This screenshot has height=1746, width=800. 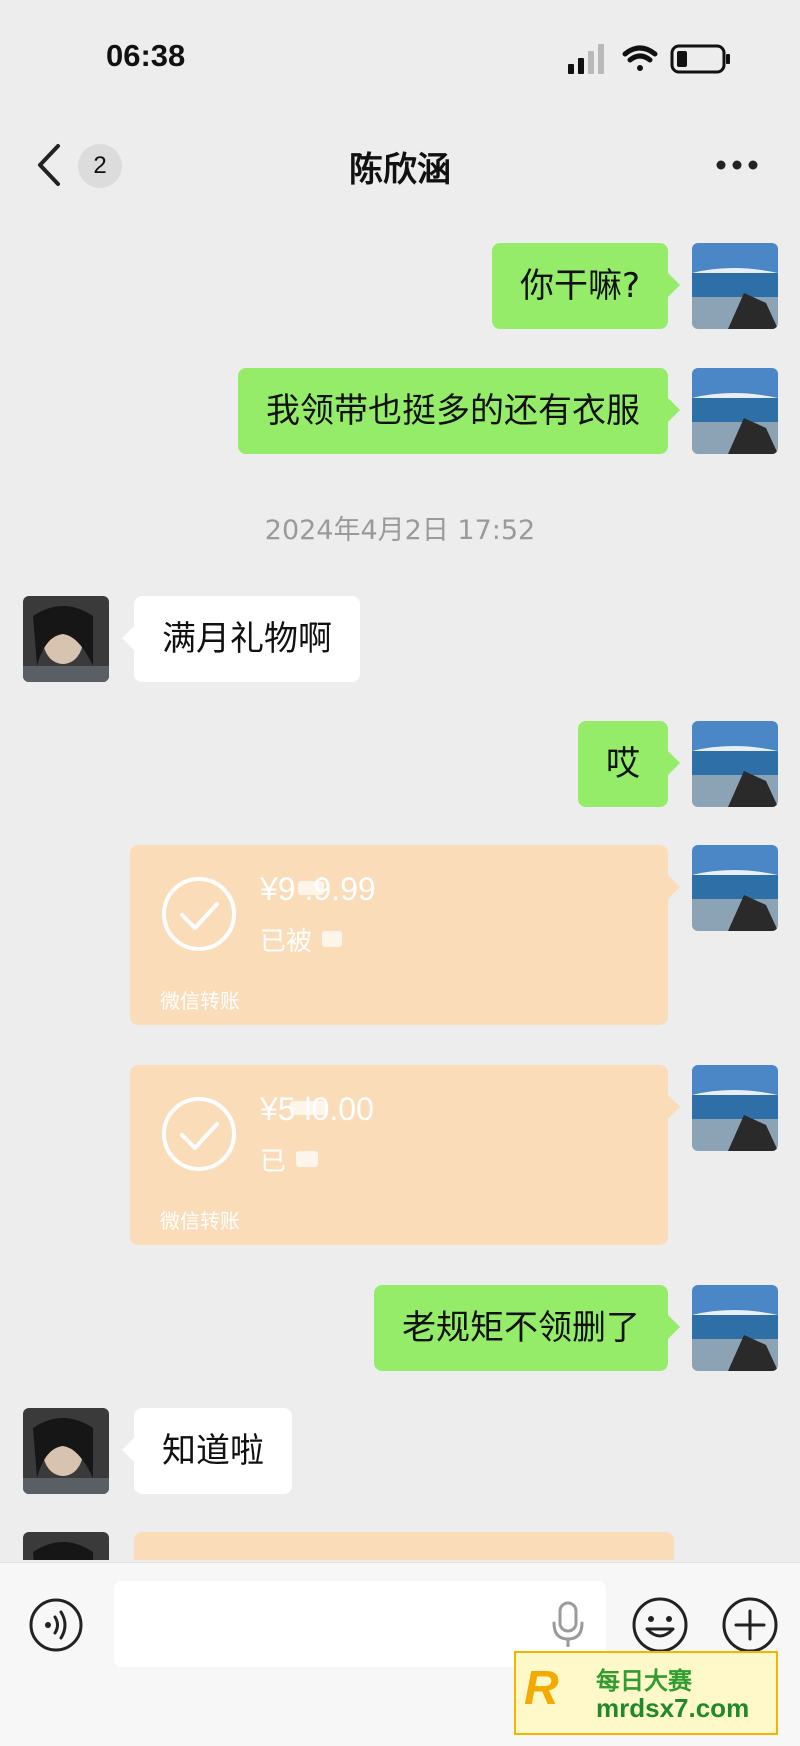 What do you see at coordinates (568, 1624) in the screenshot?
I see `microphone-icon` at bounding box center [568, 1624].